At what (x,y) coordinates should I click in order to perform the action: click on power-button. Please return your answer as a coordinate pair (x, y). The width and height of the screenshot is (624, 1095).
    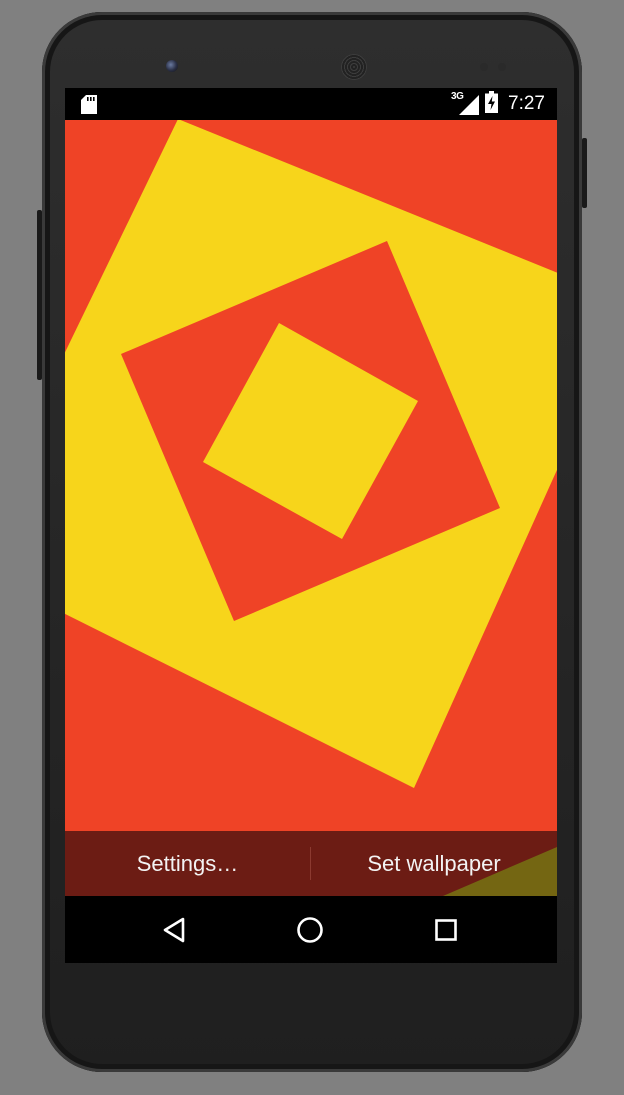
    Looking at the image, I should click on (584, 173).